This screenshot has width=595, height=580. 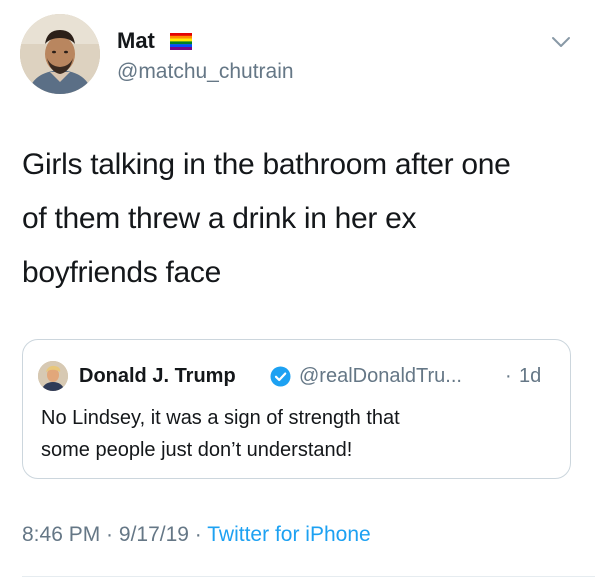 What do you see at coordinates (266, 164) in the screenshot?
I see `tweet-text-line: Girls talking in the bathroom after one` at bounding box center [266, 164].